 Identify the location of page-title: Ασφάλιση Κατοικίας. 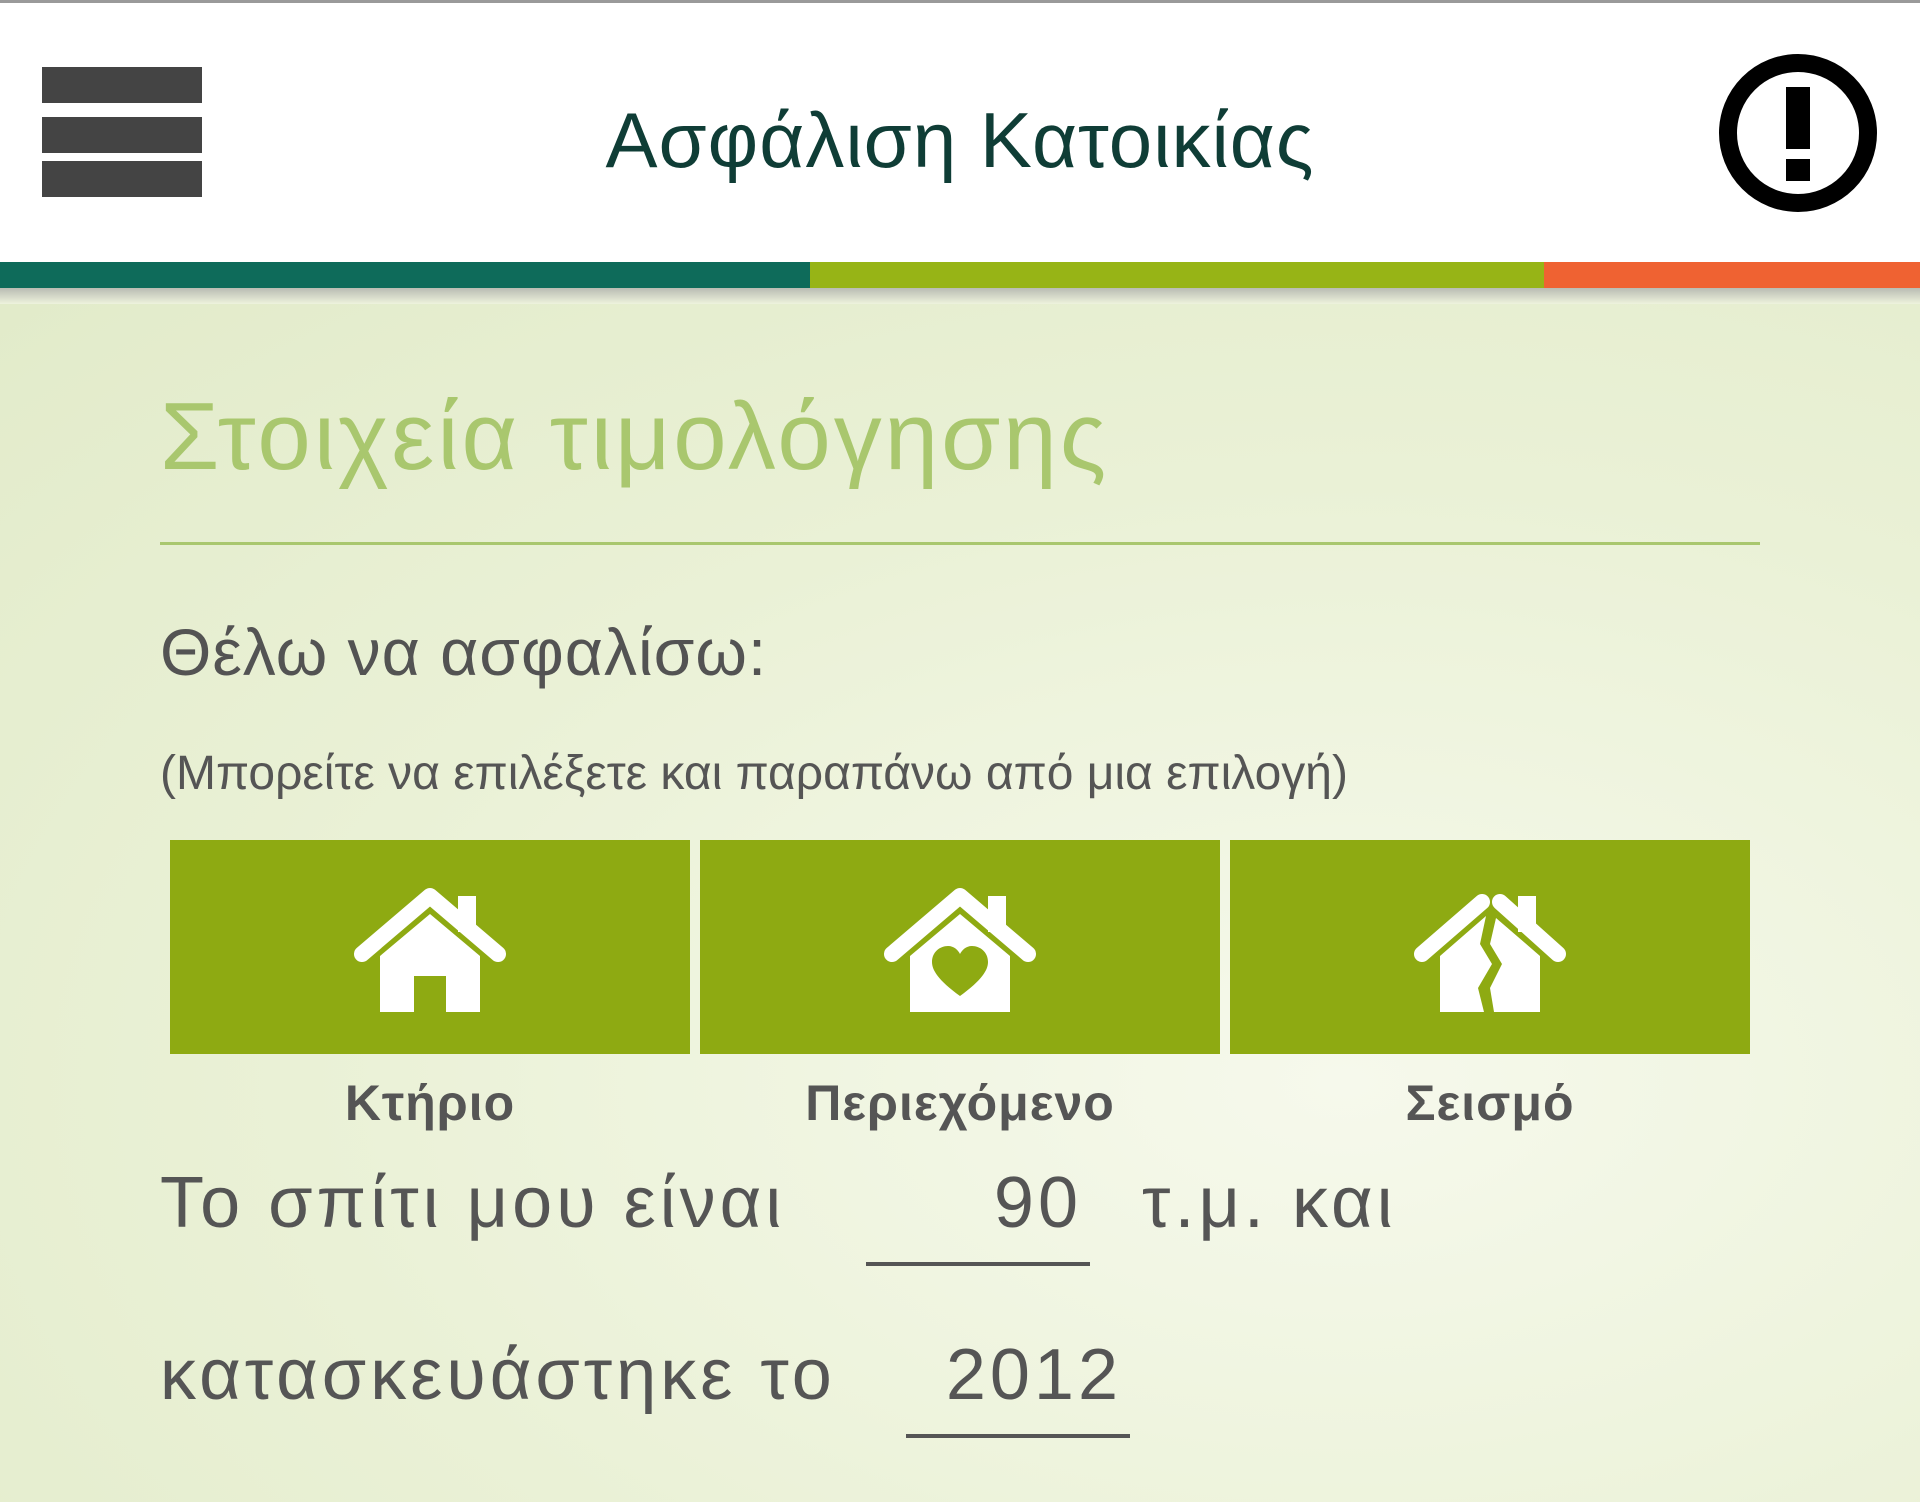
(960, 140).